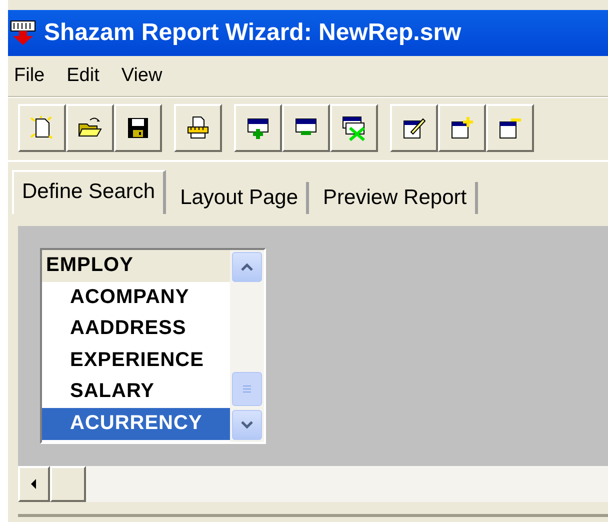 The image size is (608, 522). I want to click on scroll-up-button, so click(247, 267).